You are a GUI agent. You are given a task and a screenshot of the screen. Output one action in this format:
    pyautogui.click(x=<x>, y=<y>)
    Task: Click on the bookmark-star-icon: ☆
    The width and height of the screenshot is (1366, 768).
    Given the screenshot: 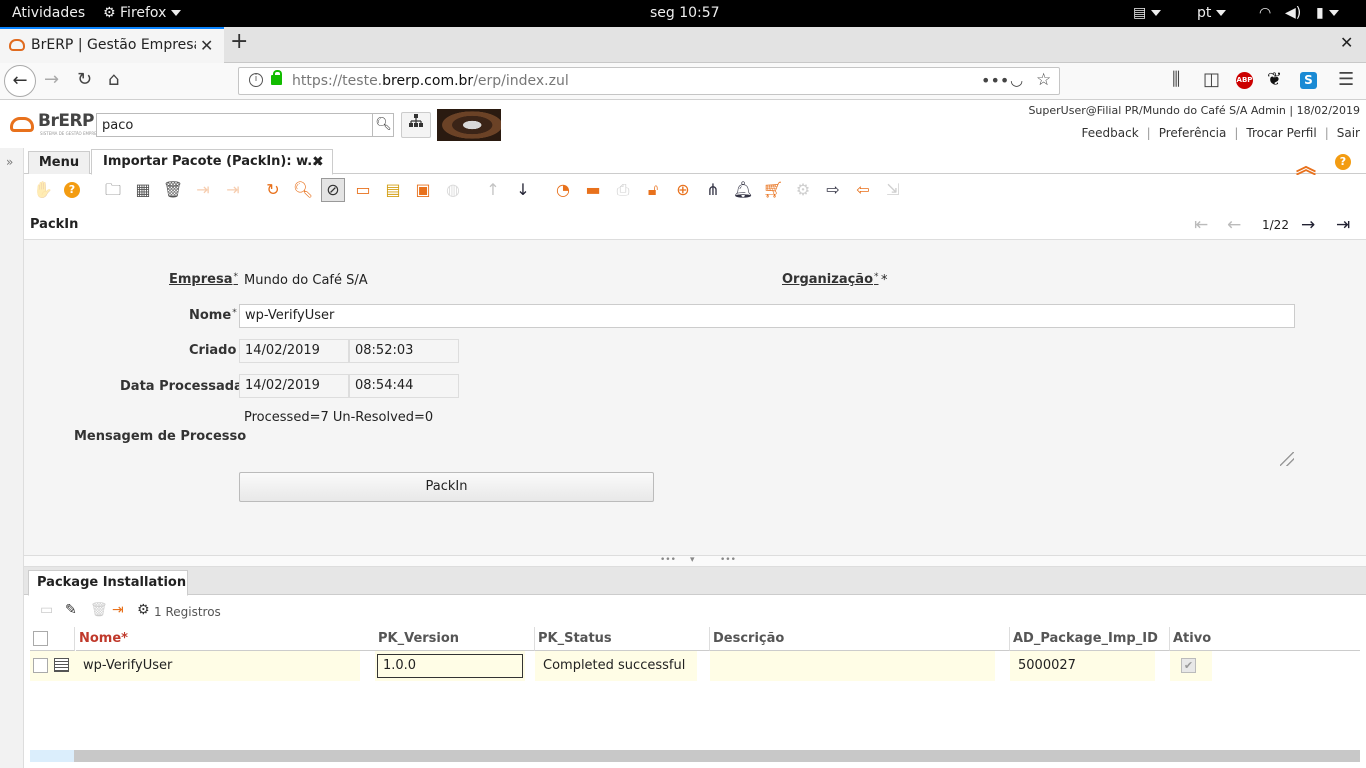 What is the action you would take?
    pyautogui.click(x=1043, y=80)
    